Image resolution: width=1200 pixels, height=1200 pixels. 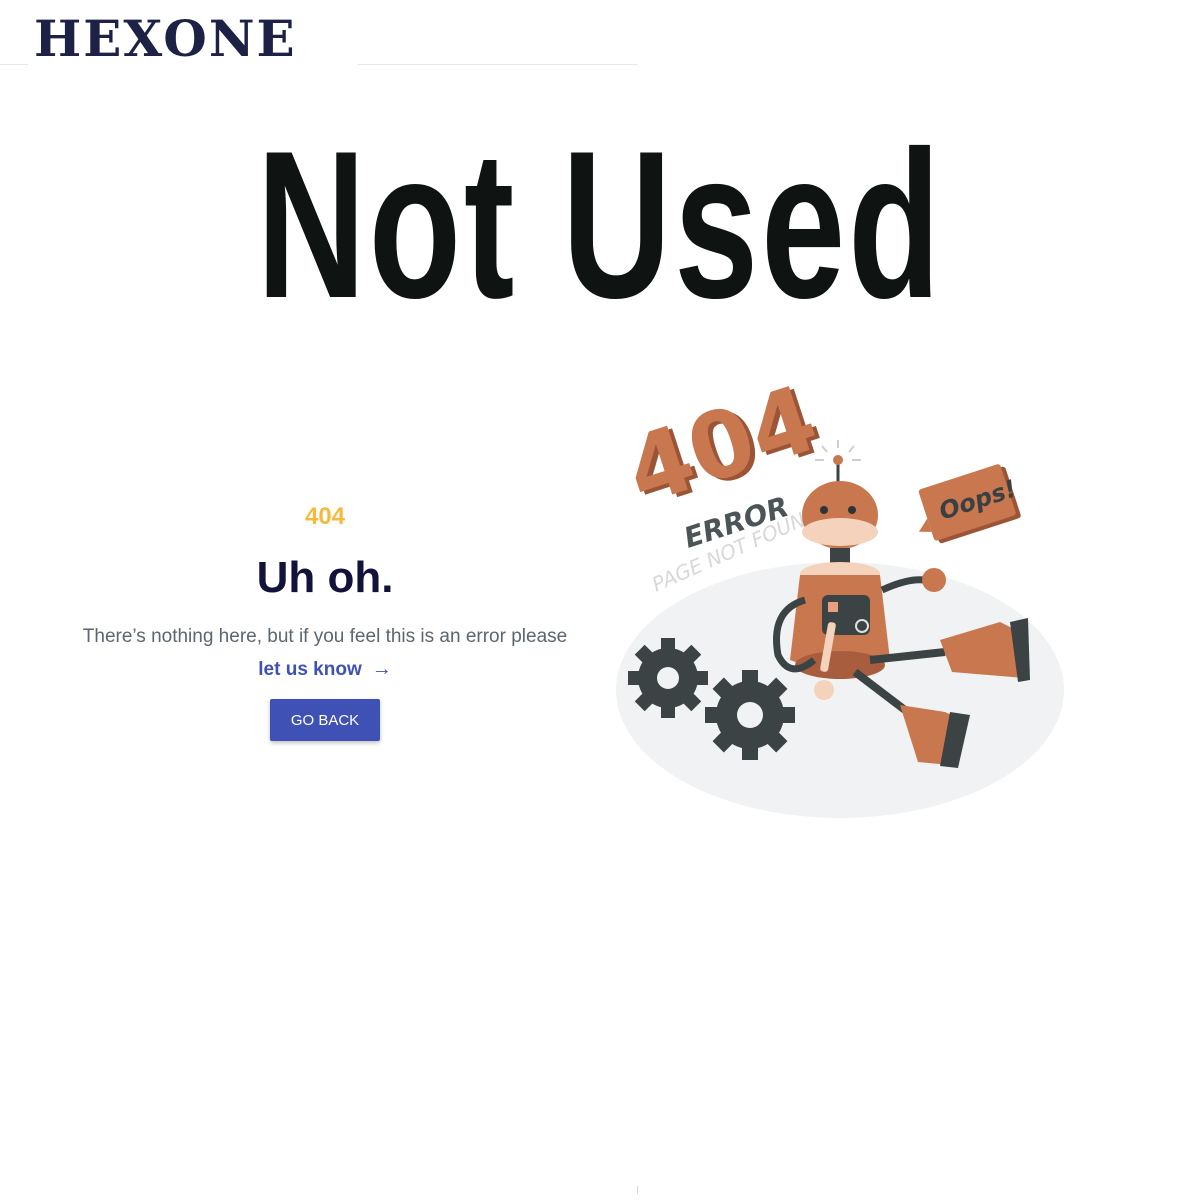 What do you see at coordinates (189, 39) in the screenshot?
I see `logo: HEXONE` at bounding box center [189, 39].